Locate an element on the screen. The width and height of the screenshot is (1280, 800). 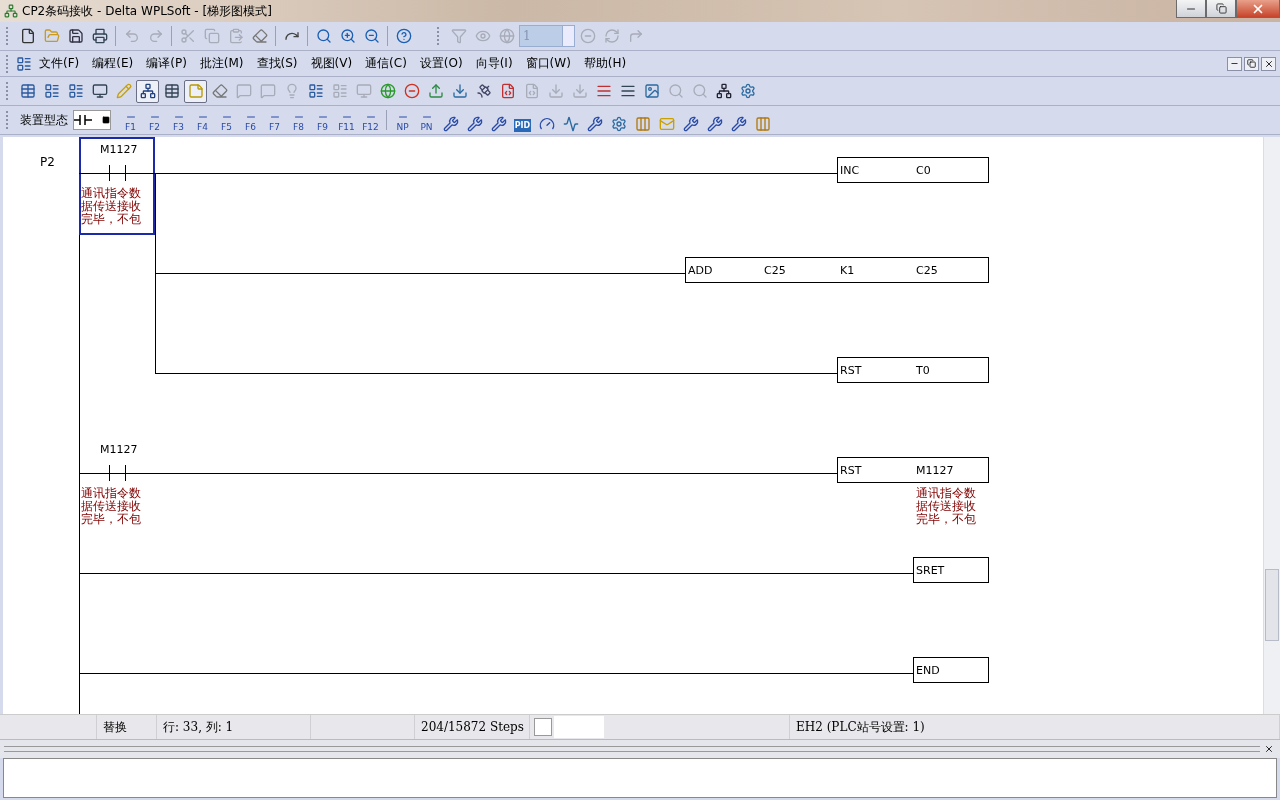
status-checkbox is located at coordinates (543, 727).